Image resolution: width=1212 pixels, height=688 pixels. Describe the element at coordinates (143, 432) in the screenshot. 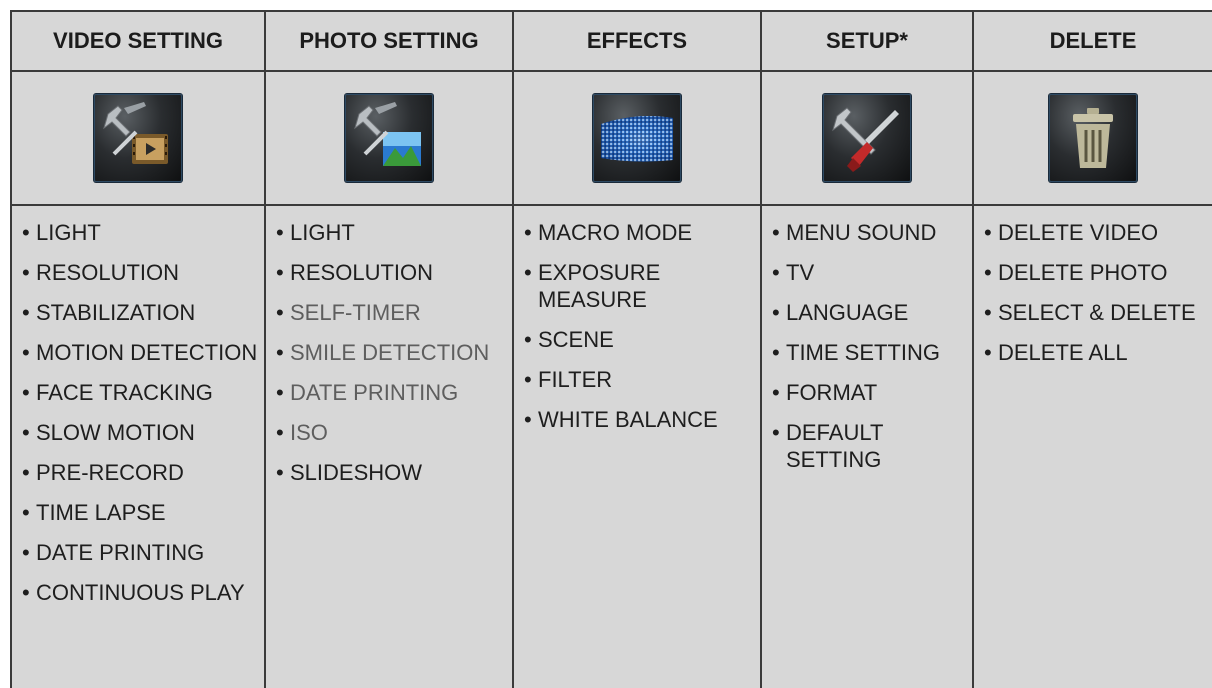

I see `list-item: SLOW MOTION` at that location.